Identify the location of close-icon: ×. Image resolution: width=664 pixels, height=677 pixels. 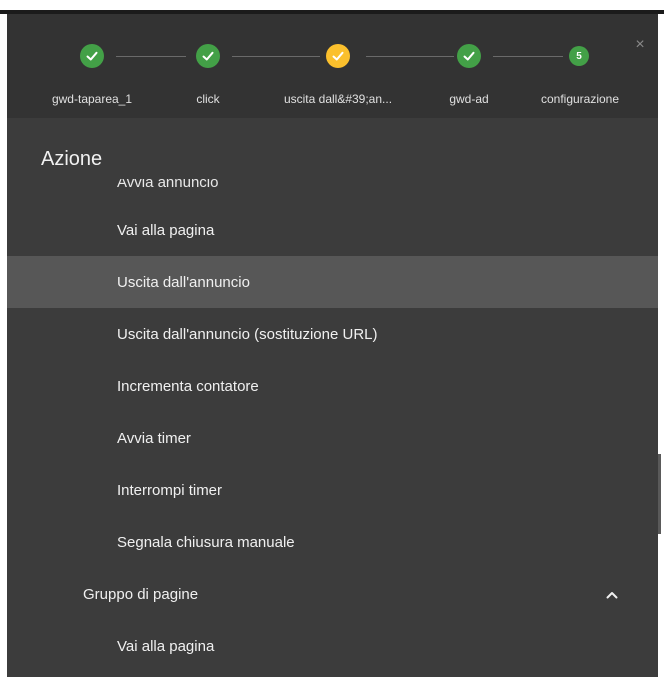
(640, 45).